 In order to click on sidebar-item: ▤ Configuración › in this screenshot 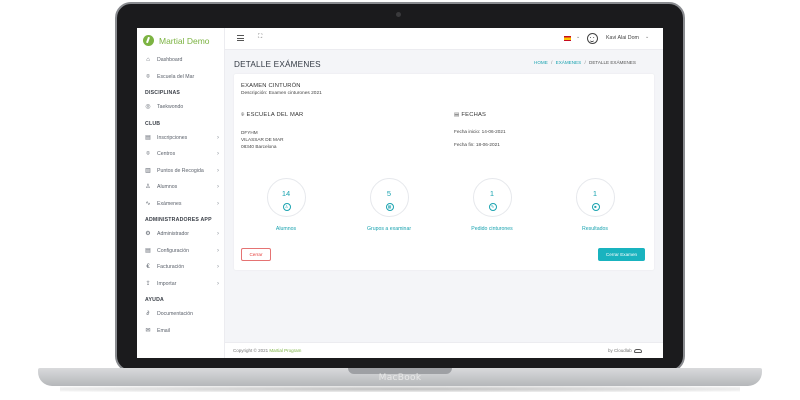, I will do `click(181, 251)`.